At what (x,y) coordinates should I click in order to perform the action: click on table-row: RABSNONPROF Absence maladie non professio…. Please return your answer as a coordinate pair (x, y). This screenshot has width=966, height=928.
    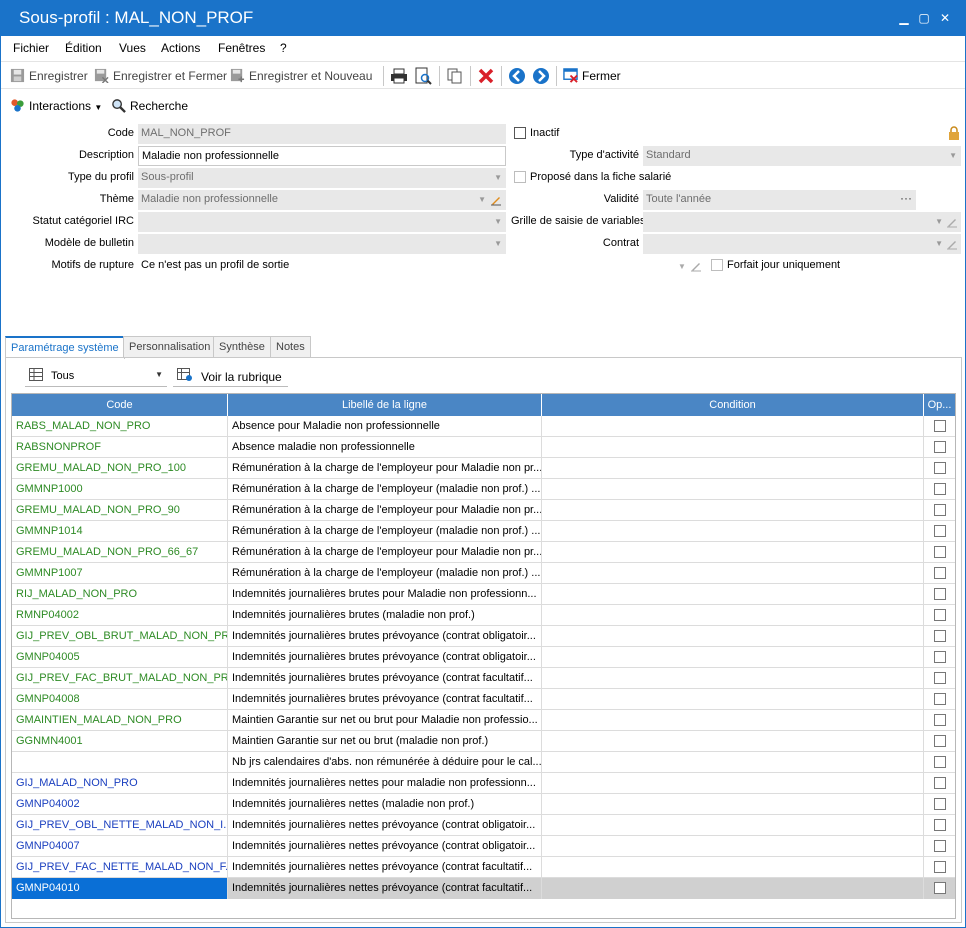
    Looking at the image, I should click on (483, 447).